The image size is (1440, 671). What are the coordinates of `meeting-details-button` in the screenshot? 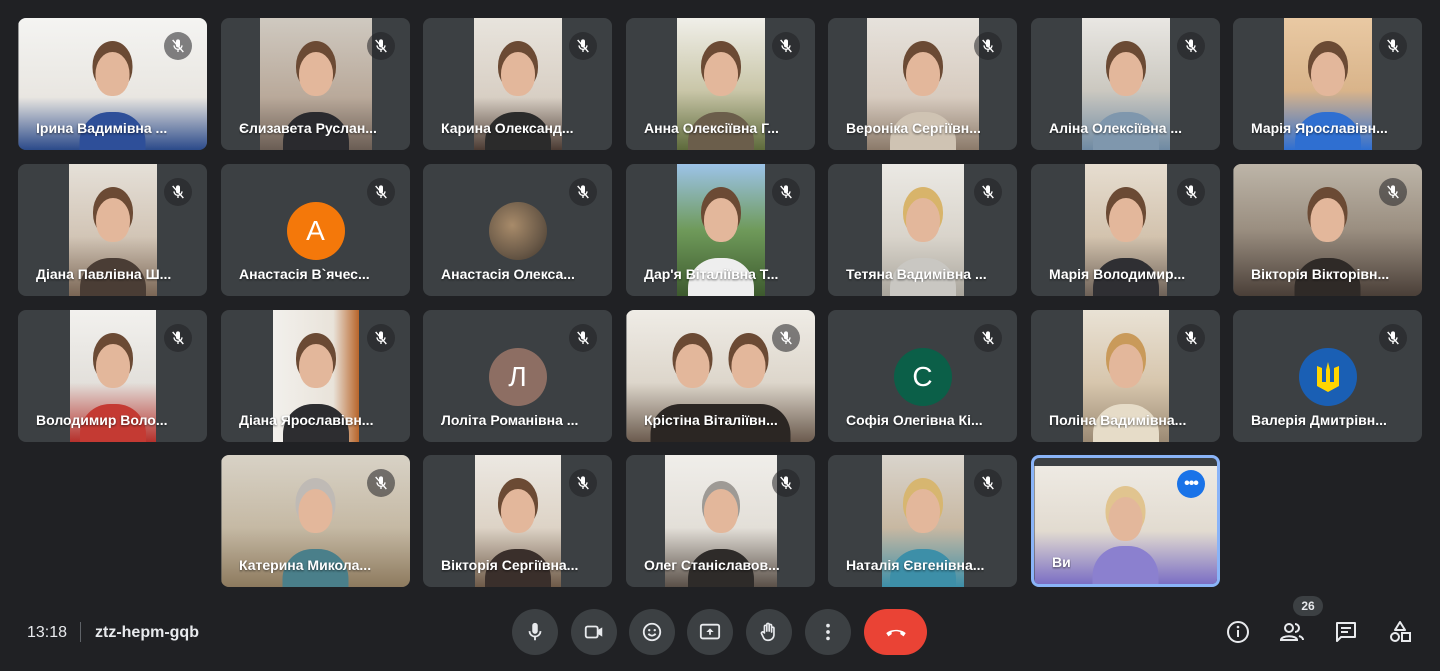 It's located at (1238, 632).